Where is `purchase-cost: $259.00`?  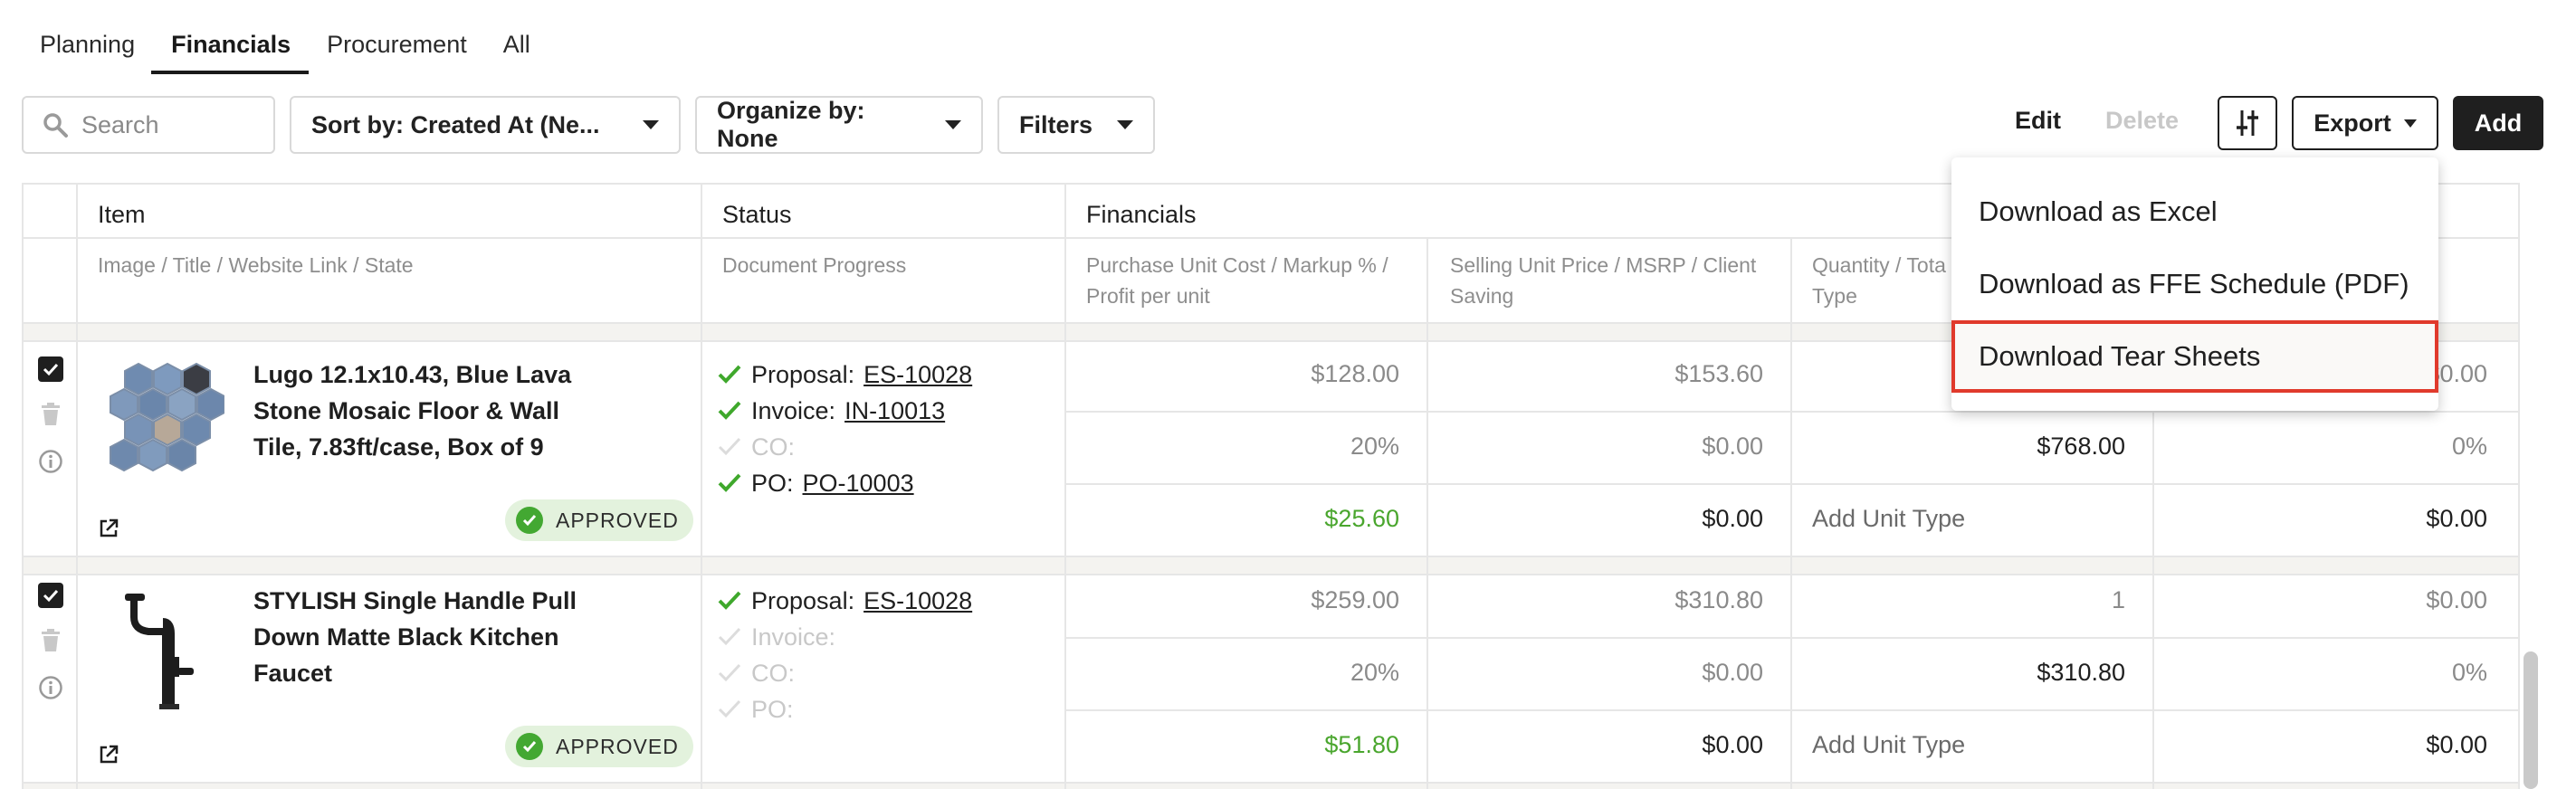
purchase-cost: $259.00 is located at coordinates (1241, 600).